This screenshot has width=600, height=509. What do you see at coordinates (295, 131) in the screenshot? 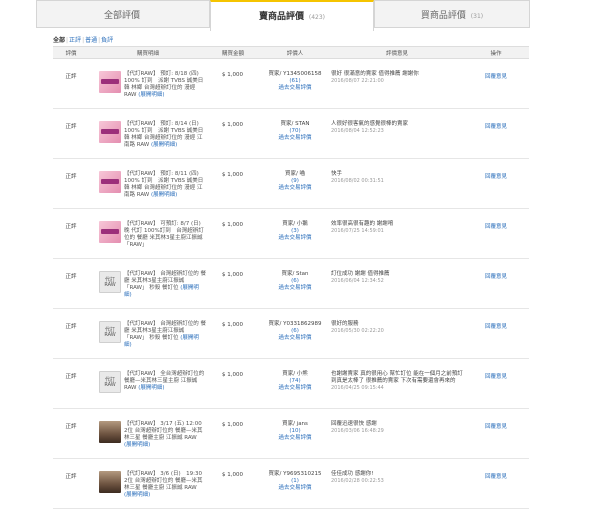
I see `rater-score: (70)` at bounding box center [295, 131].